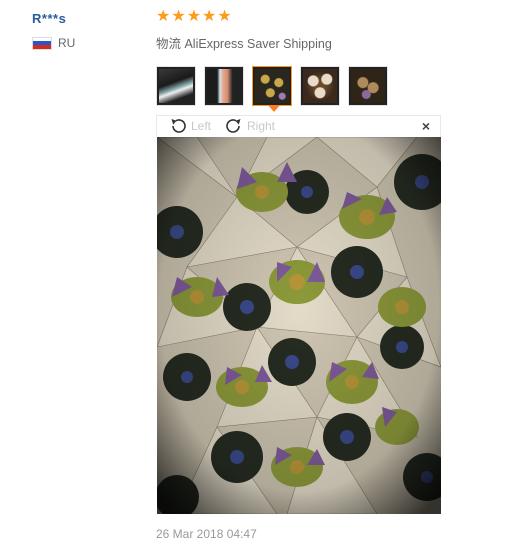 The image size is (513, 547). What do you see at coordinates (178, 126) in the screenshot?
I see `rotate-left-icon` at bounding box center [178, 126].